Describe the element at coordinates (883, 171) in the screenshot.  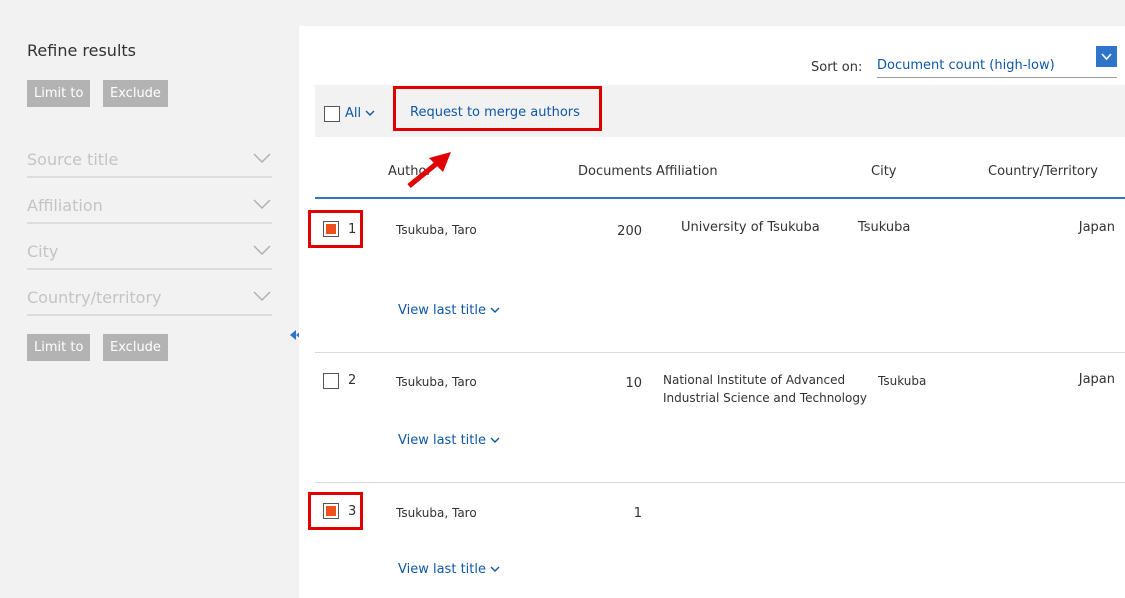
I see `column-header-city: City` at that location.